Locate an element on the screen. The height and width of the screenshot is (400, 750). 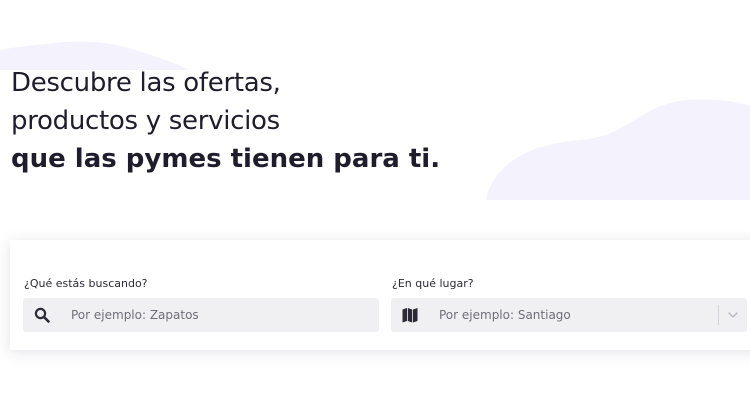
where-field is located at coordinates (569, 315).